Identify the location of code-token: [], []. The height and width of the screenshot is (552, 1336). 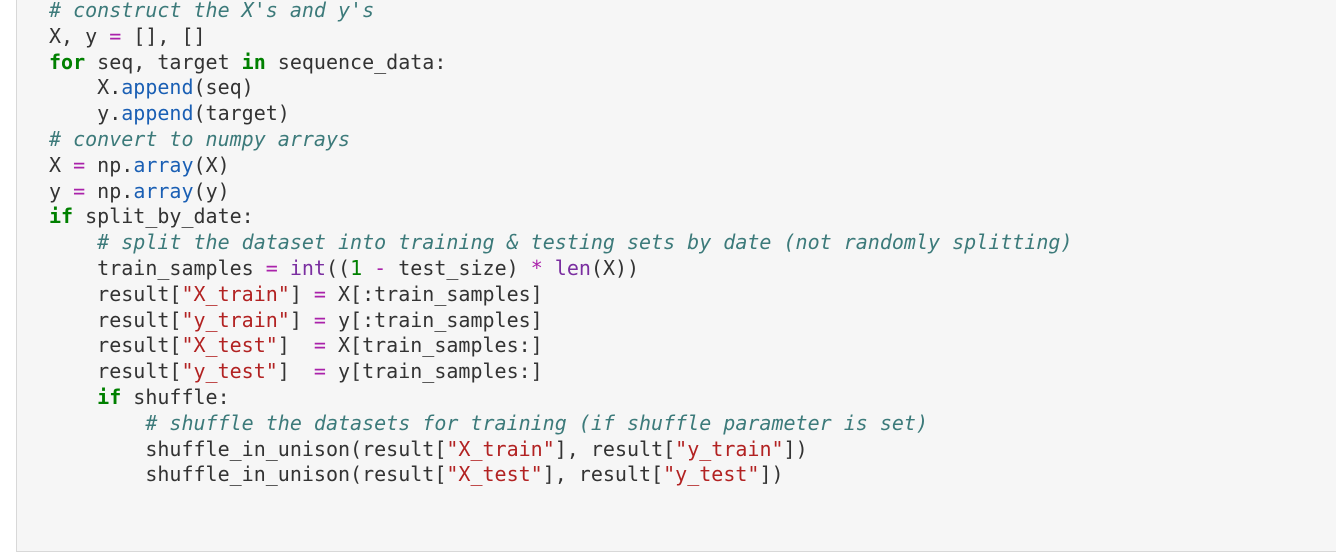
(163, 35).